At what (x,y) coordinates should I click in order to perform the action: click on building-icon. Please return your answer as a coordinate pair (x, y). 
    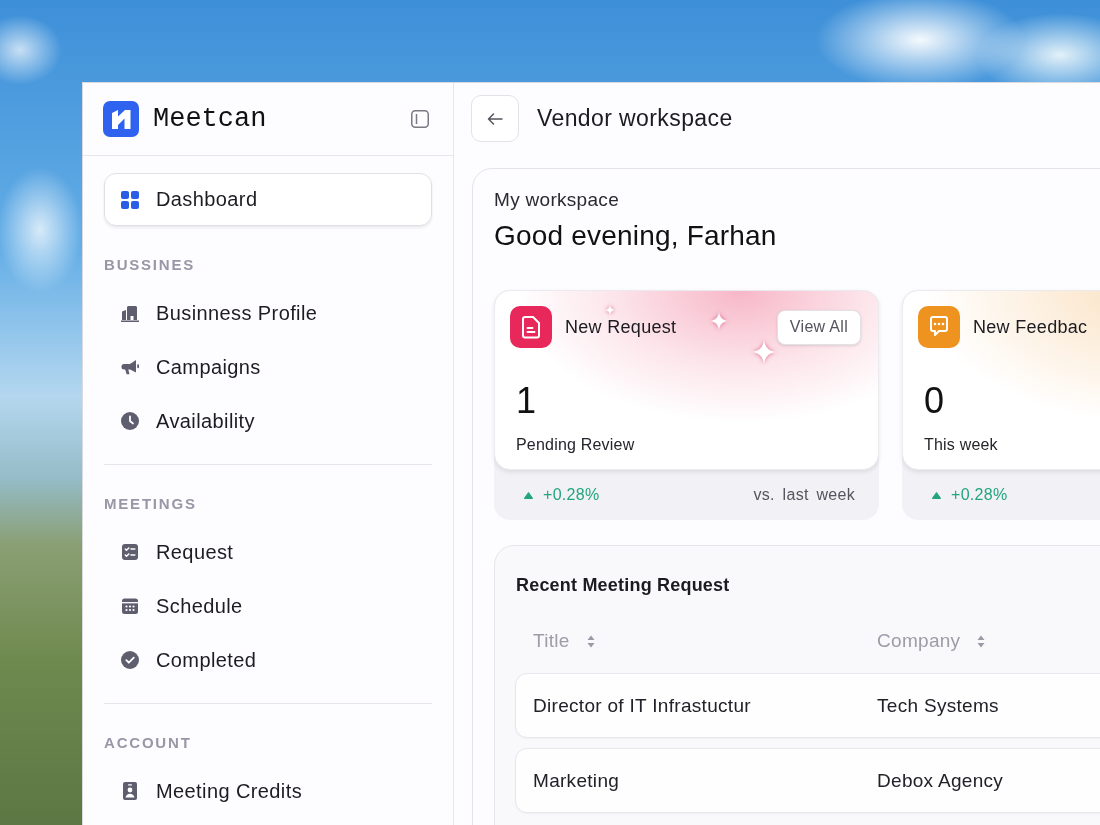
    Looking at the image, I should click on (130, 313).